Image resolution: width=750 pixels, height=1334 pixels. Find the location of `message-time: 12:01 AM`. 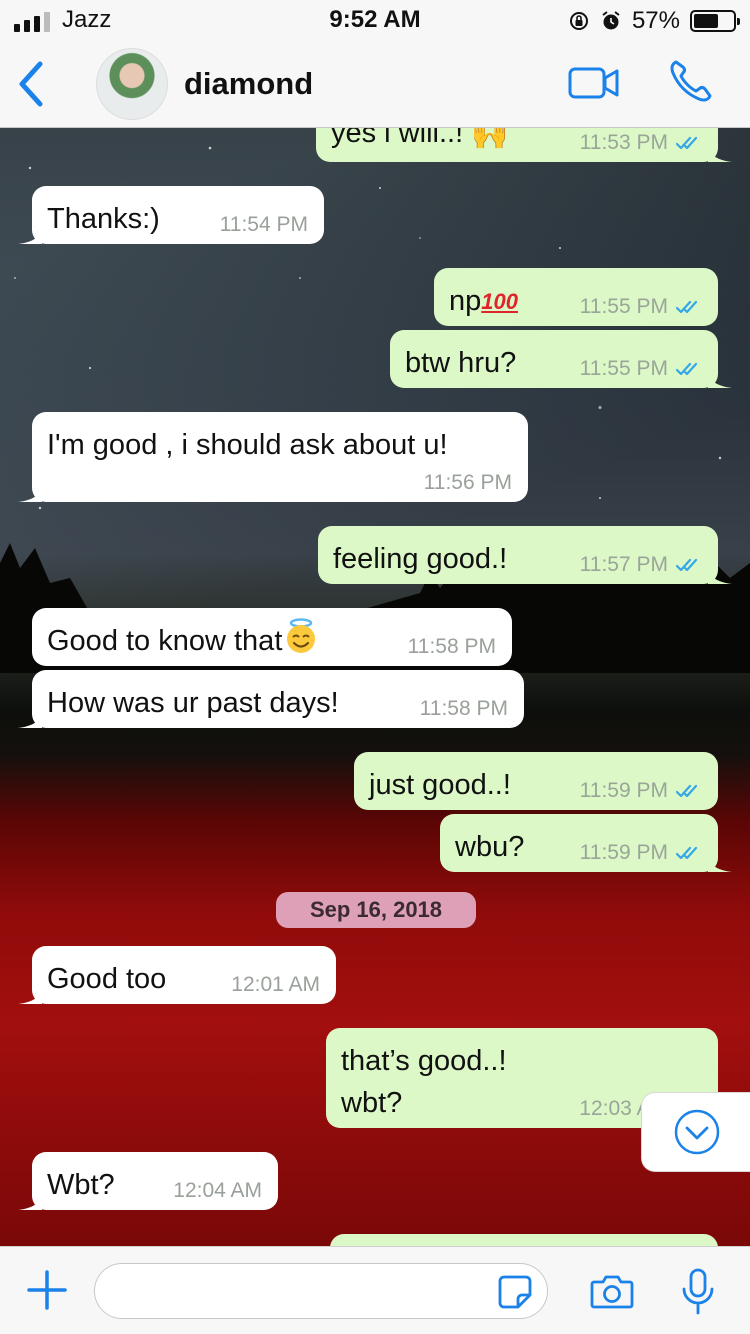

message-time: 12:01 AM is located at coordinates (275, 984).